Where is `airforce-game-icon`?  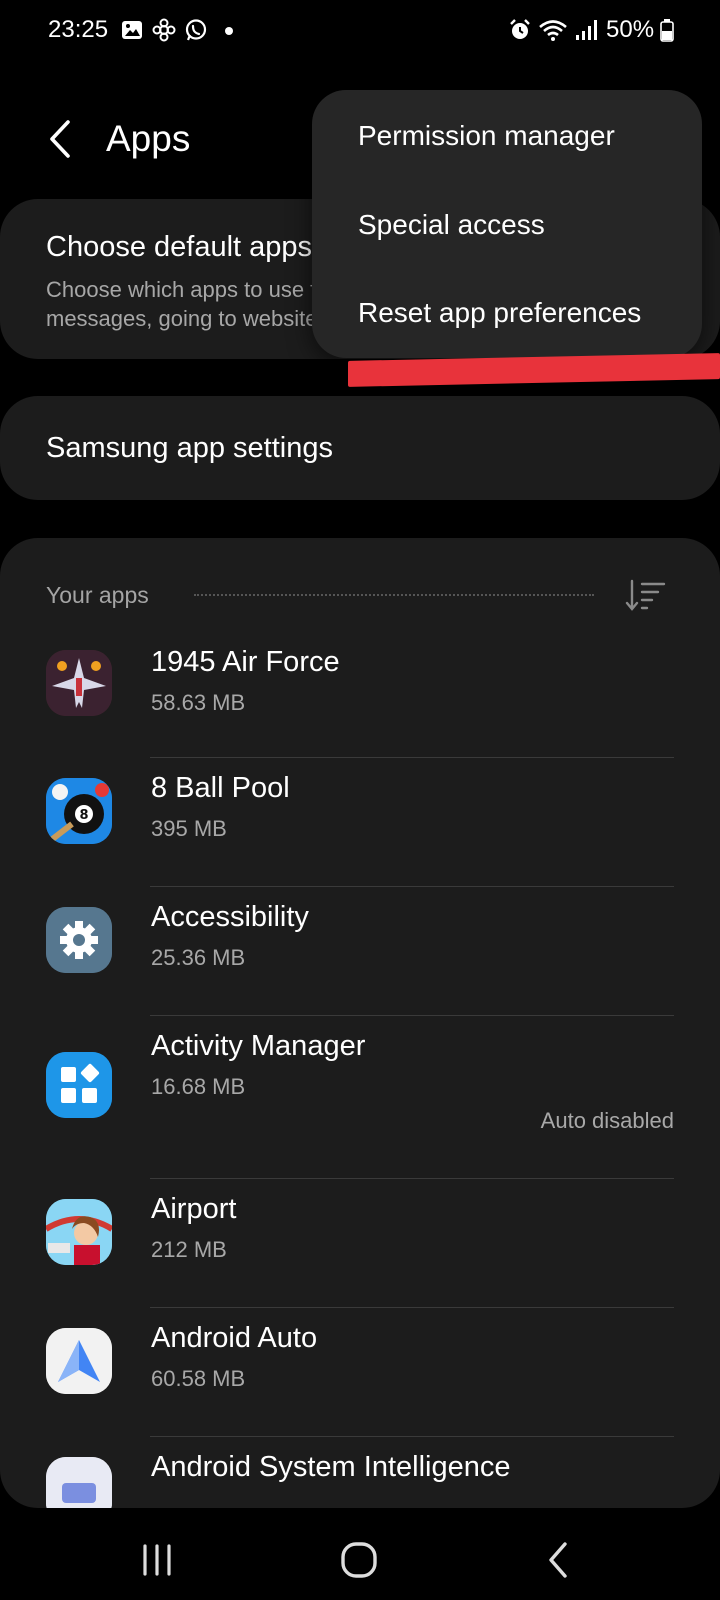
airforce-game-icon is located at coordinates (79, 683).